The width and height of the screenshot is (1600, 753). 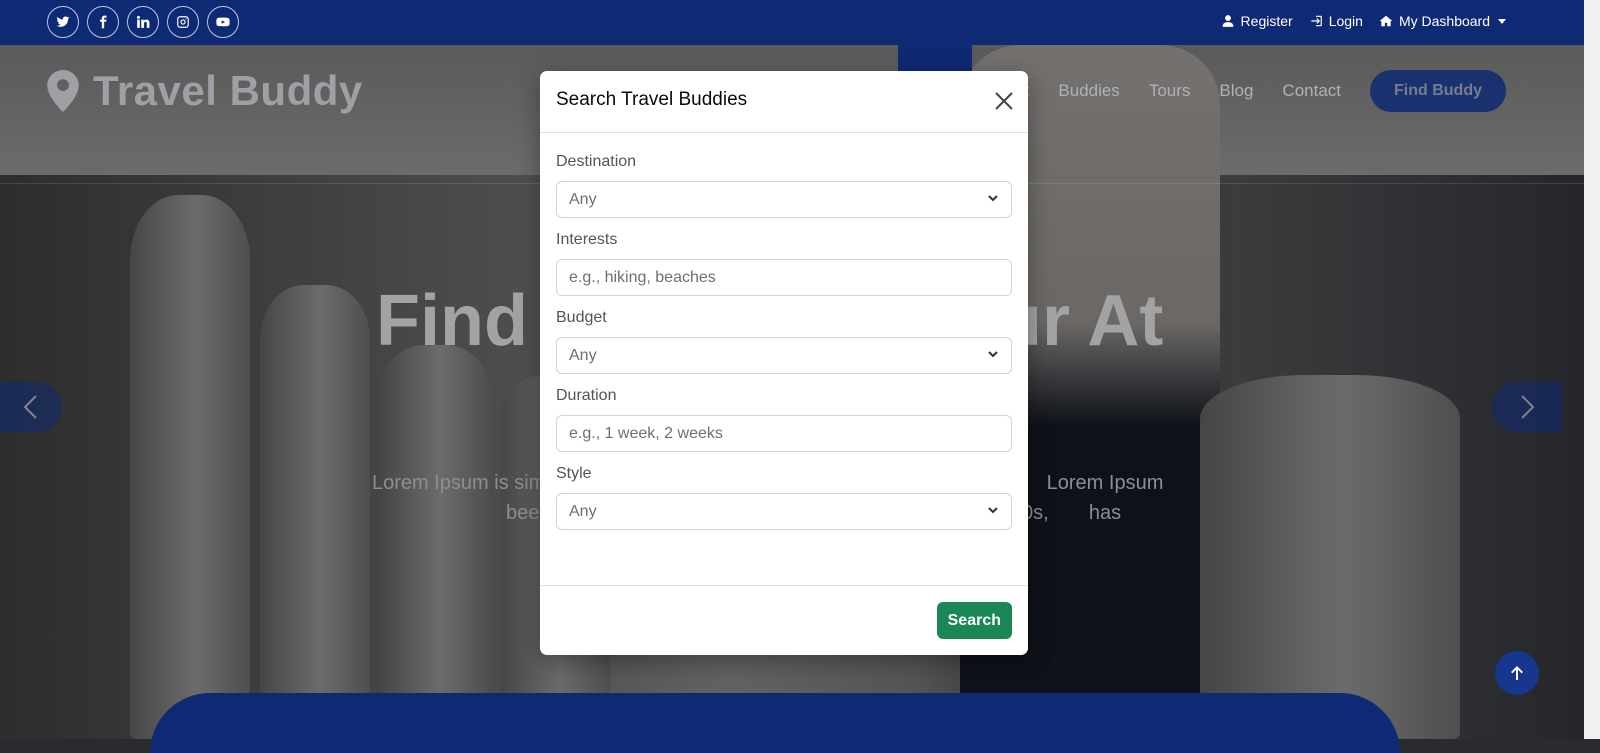 I want to click on carousel-prev-button, so click(x=31, y=407).